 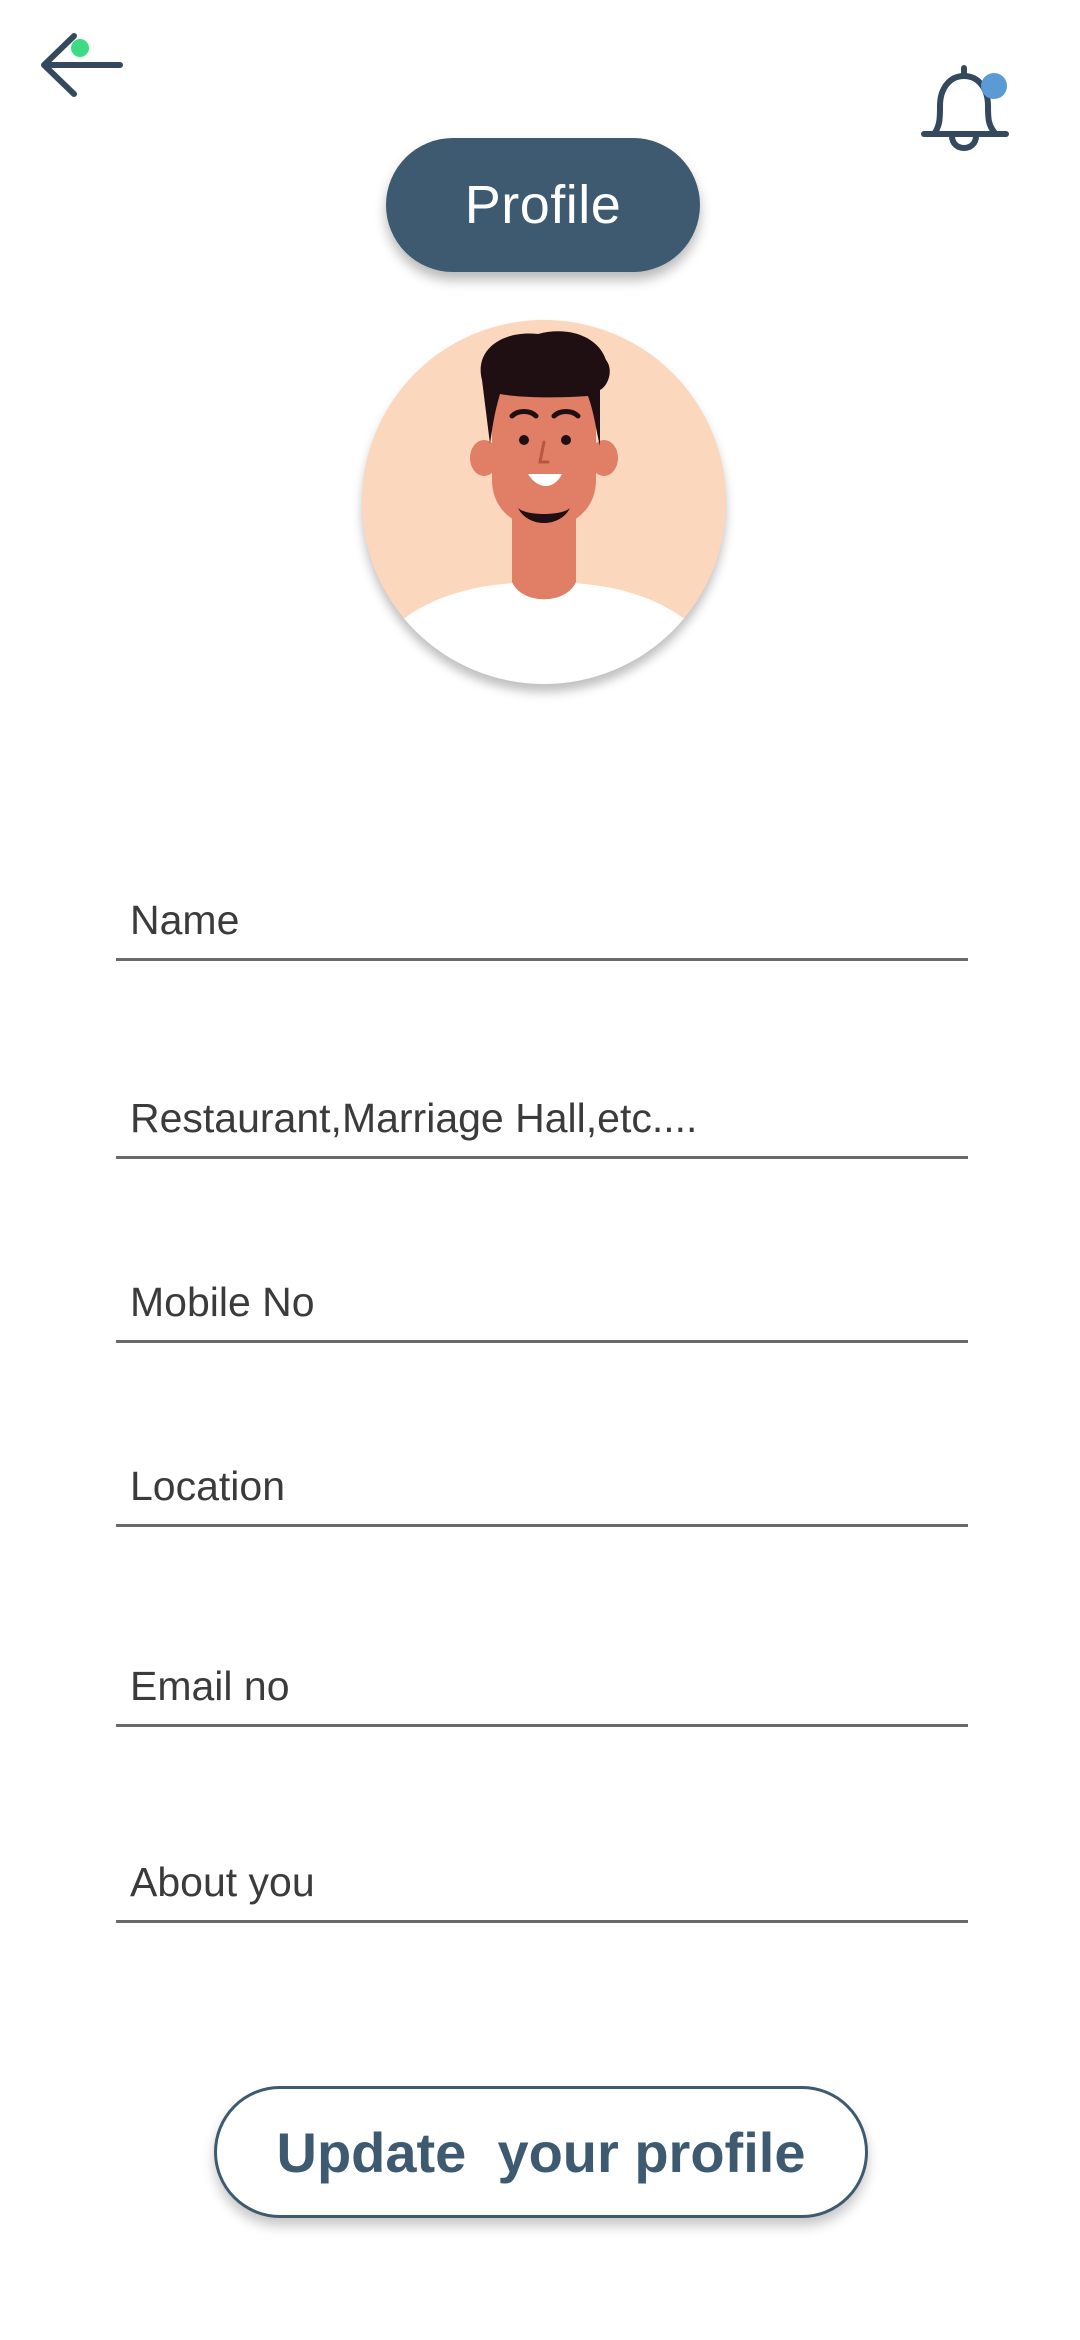 I want to click on about-field: About you, so click(x=542, y=1874).